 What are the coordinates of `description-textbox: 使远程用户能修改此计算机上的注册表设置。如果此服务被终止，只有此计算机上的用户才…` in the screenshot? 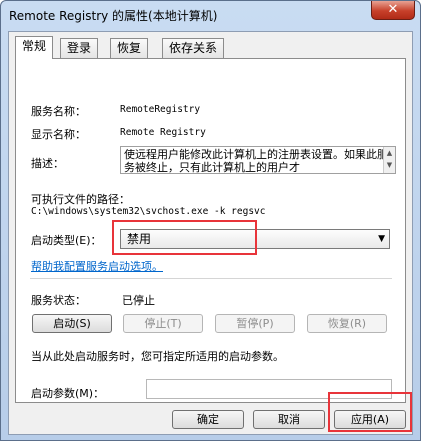 It's located at (258, 160).